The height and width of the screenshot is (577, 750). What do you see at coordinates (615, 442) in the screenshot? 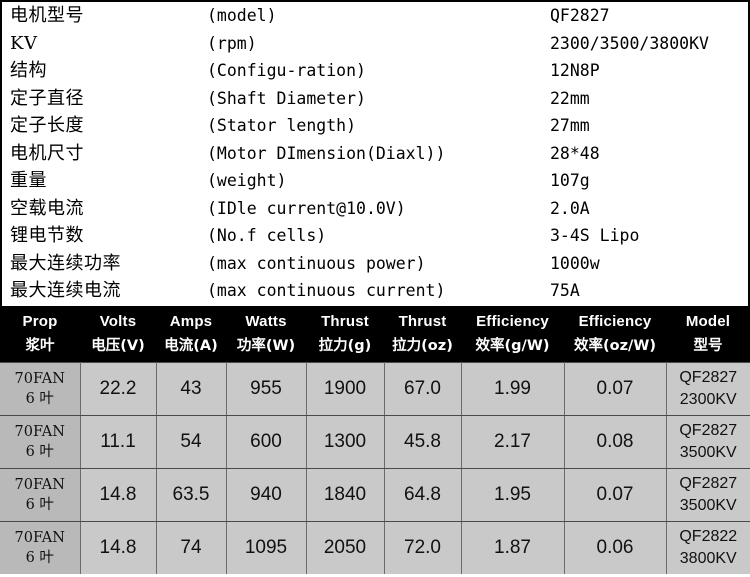
I see `cell-efficiency-ozw: 0.08` at bounding box center [615, 442].